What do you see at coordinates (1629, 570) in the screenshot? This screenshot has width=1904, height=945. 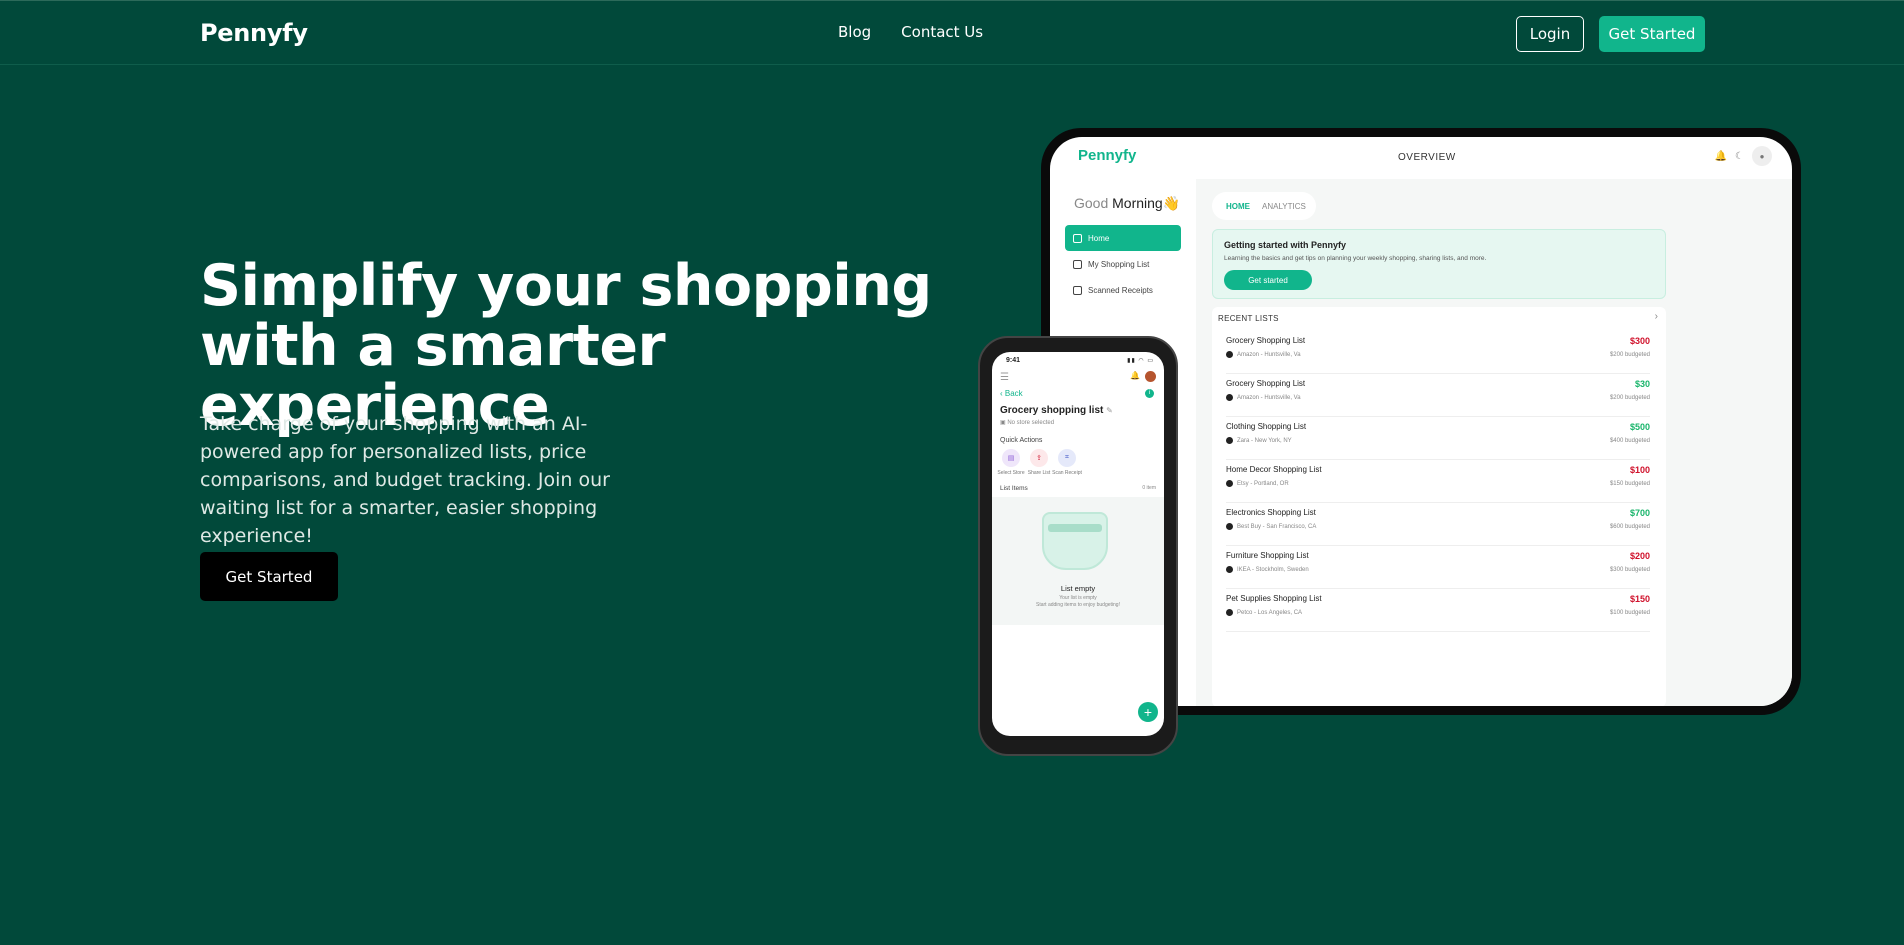 I see `list-budget: $300 budgeted` at bounding box center [1629, 570].